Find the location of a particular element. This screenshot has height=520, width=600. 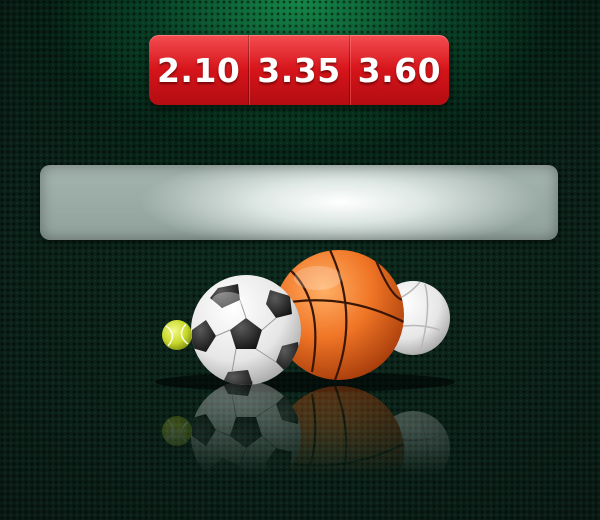

odds-bar: 2.10 3.35 3.60 is located at coordinates (299, 70).